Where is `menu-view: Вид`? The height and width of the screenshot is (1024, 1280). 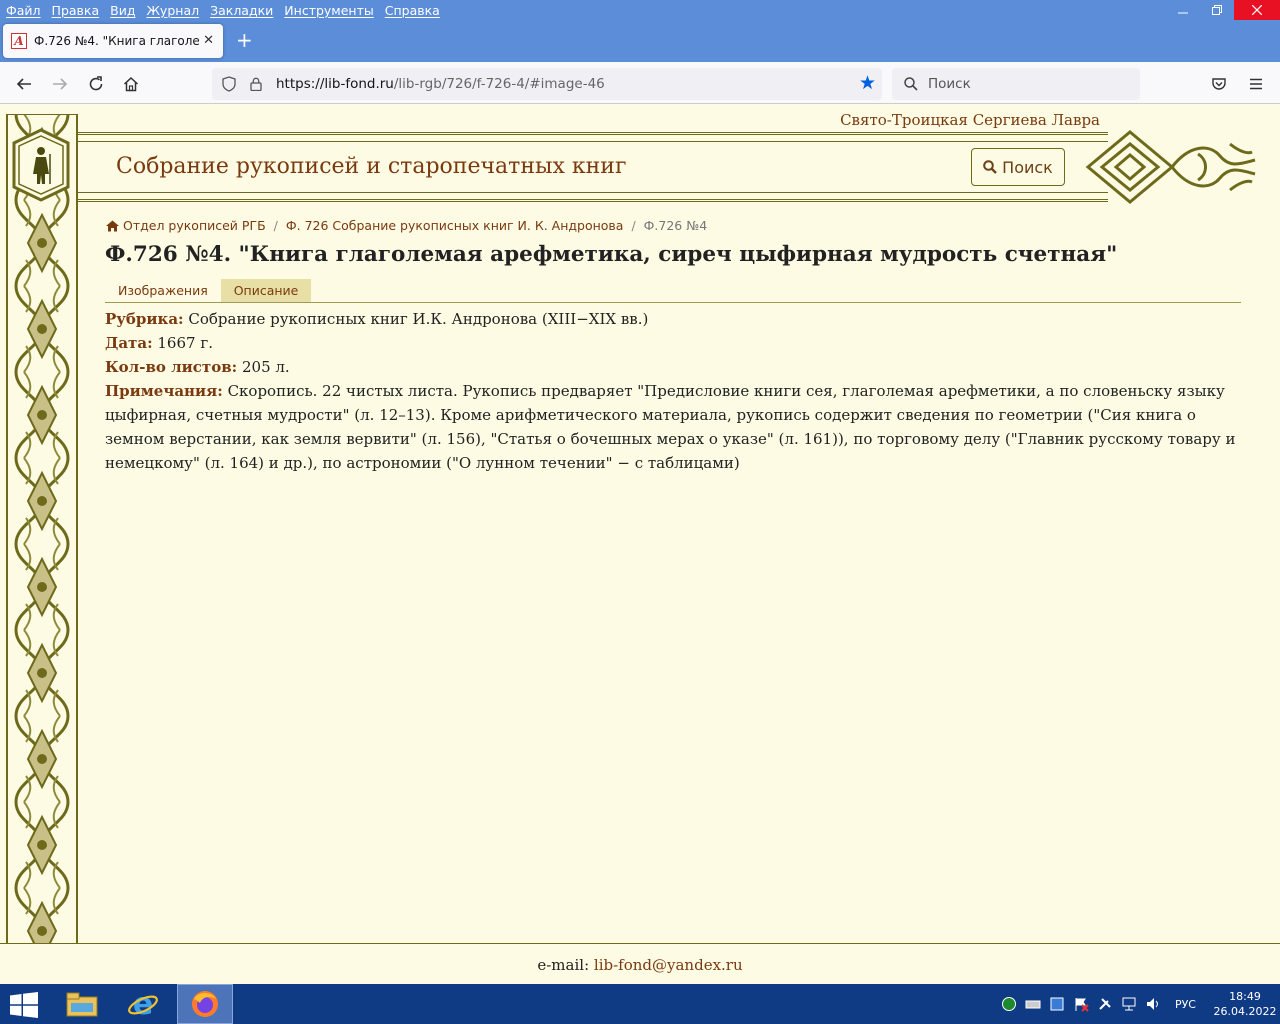 menu-view: Вид is located at coordinates (122, 10).